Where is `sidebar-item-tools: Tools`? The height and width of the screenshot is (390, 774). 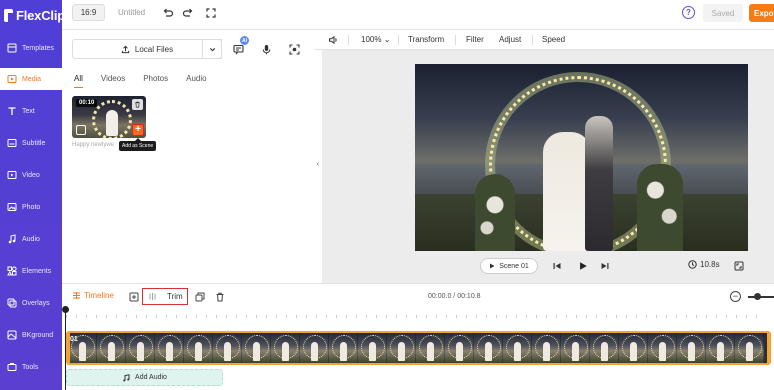 sidebar-item-tools: Tools is located at coordinates (31, 367).